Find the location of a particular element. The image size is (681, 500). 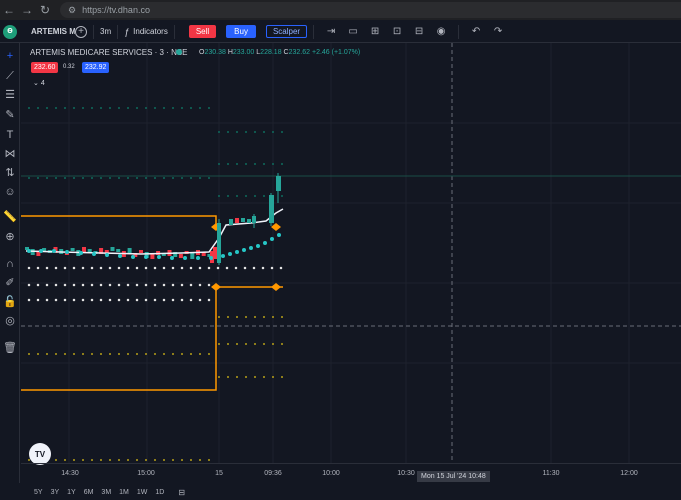

prediction-icon: ⇅ is located at coordinates (10, 173).